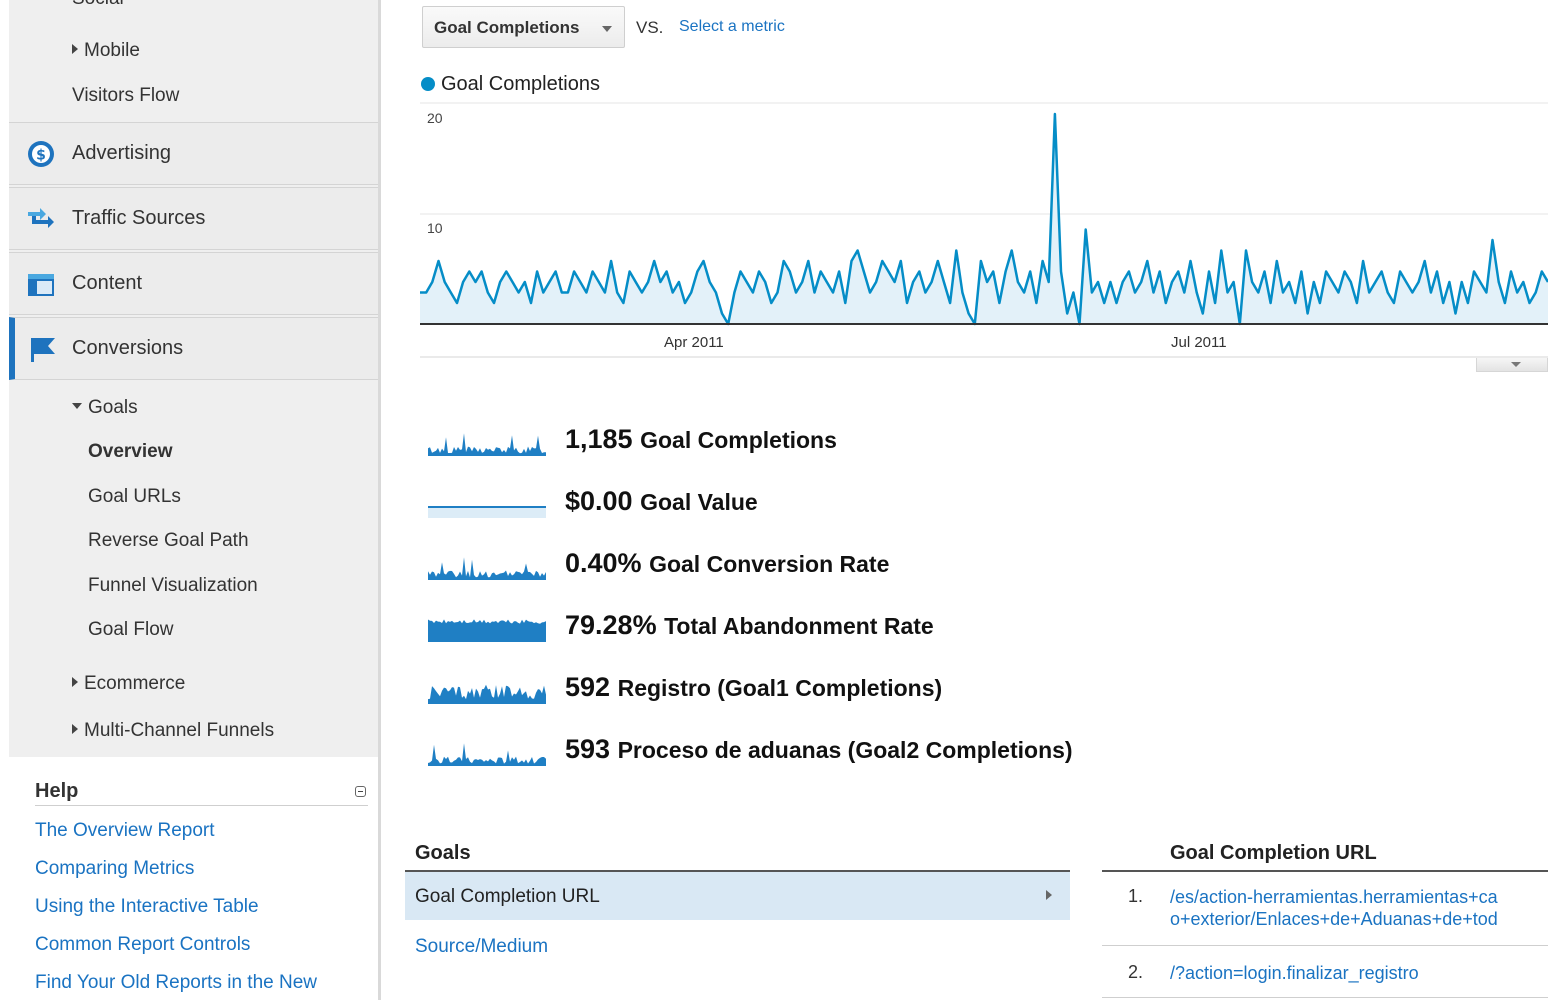 This screenshot has width=1548, height=1000. I want to click on collapse-arrow-icon, so click(77, 405).